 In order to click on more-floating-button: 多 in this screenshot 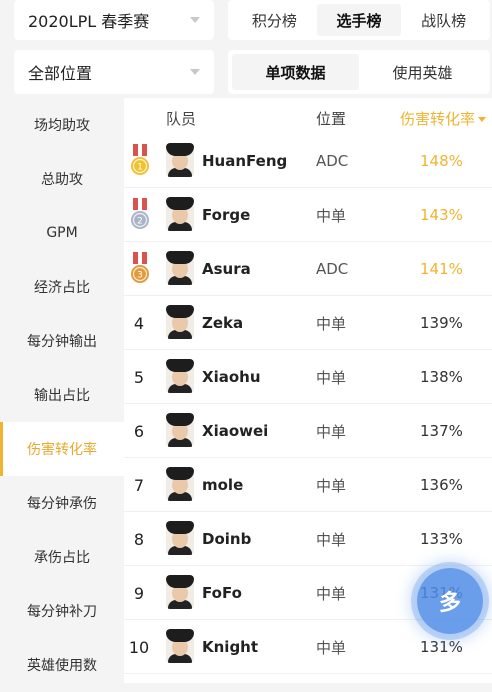, I will do `click(450, 601)`.